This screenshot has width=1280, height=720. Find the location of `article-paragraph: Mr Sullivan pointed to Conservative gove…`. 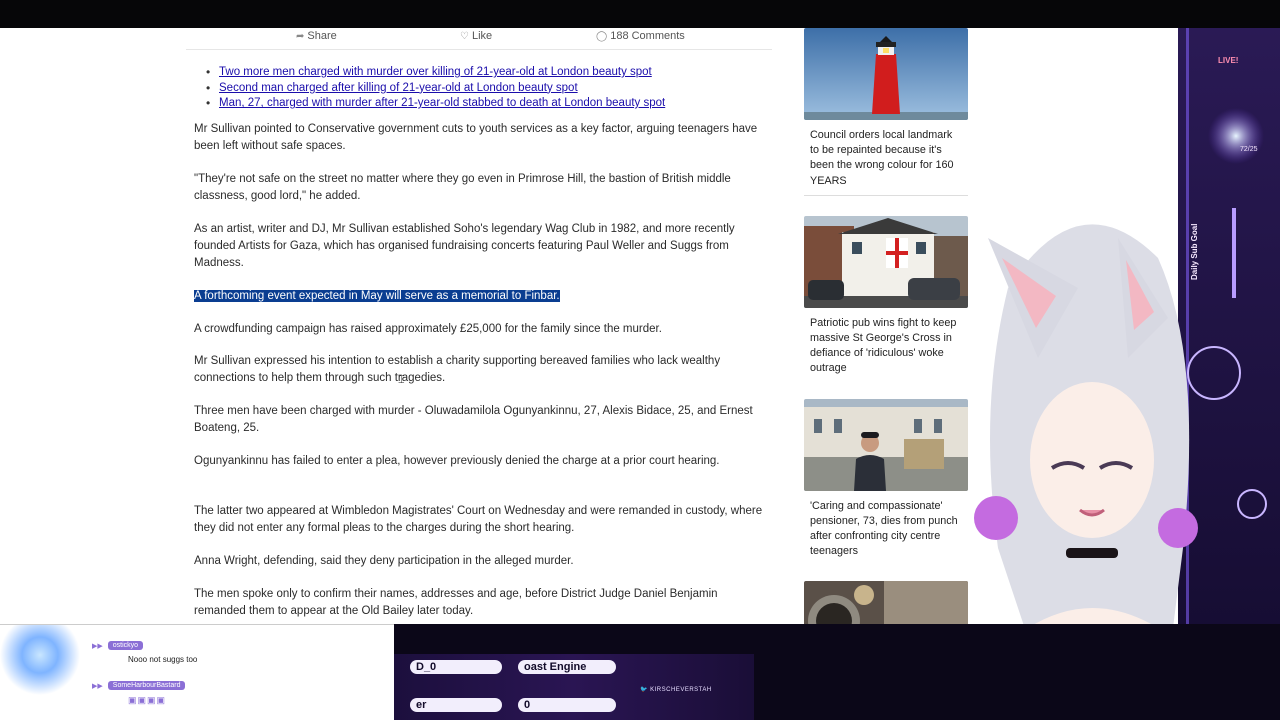

article-paragraph: Mr Sullivan pointed to Conservative gove… is located at coordinates (476, 137).